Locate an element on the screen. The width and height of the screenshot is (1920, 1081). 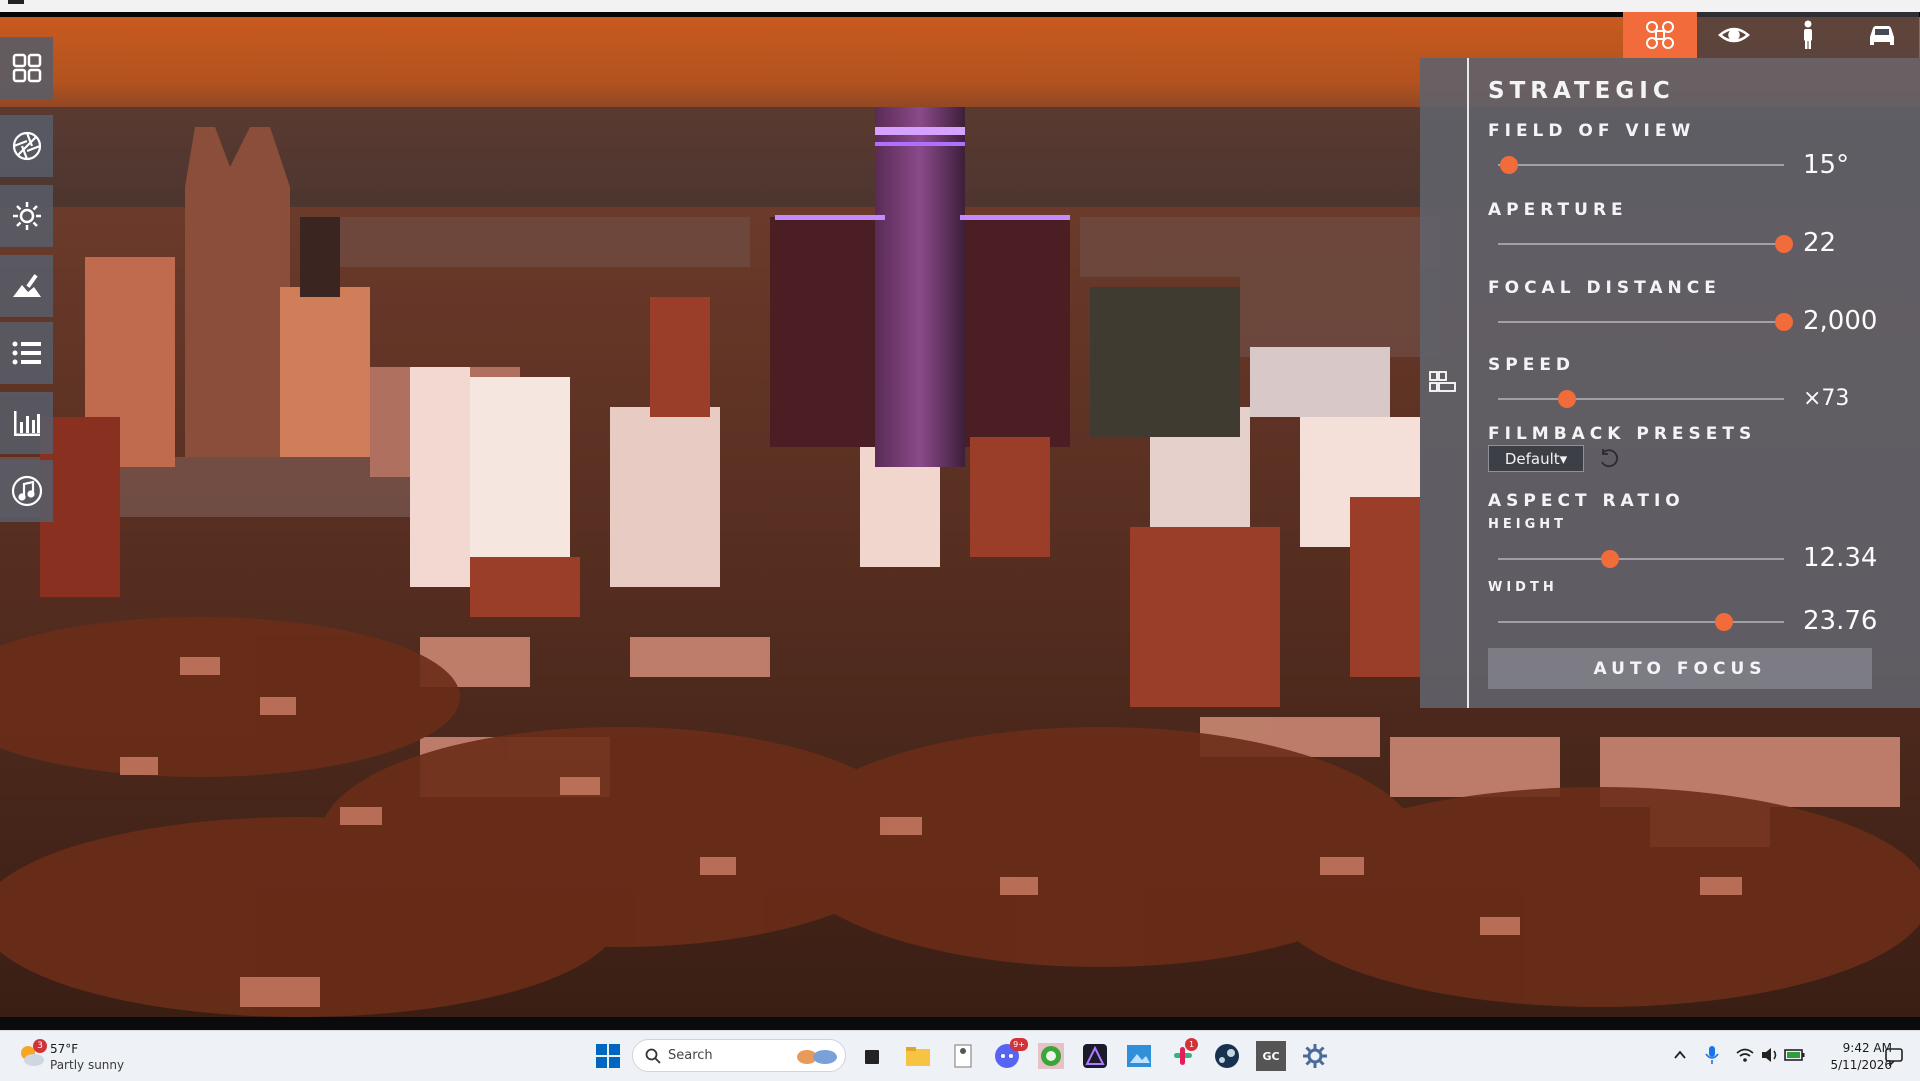
speed-label: SPEED is located at coordinates (1532, 365).